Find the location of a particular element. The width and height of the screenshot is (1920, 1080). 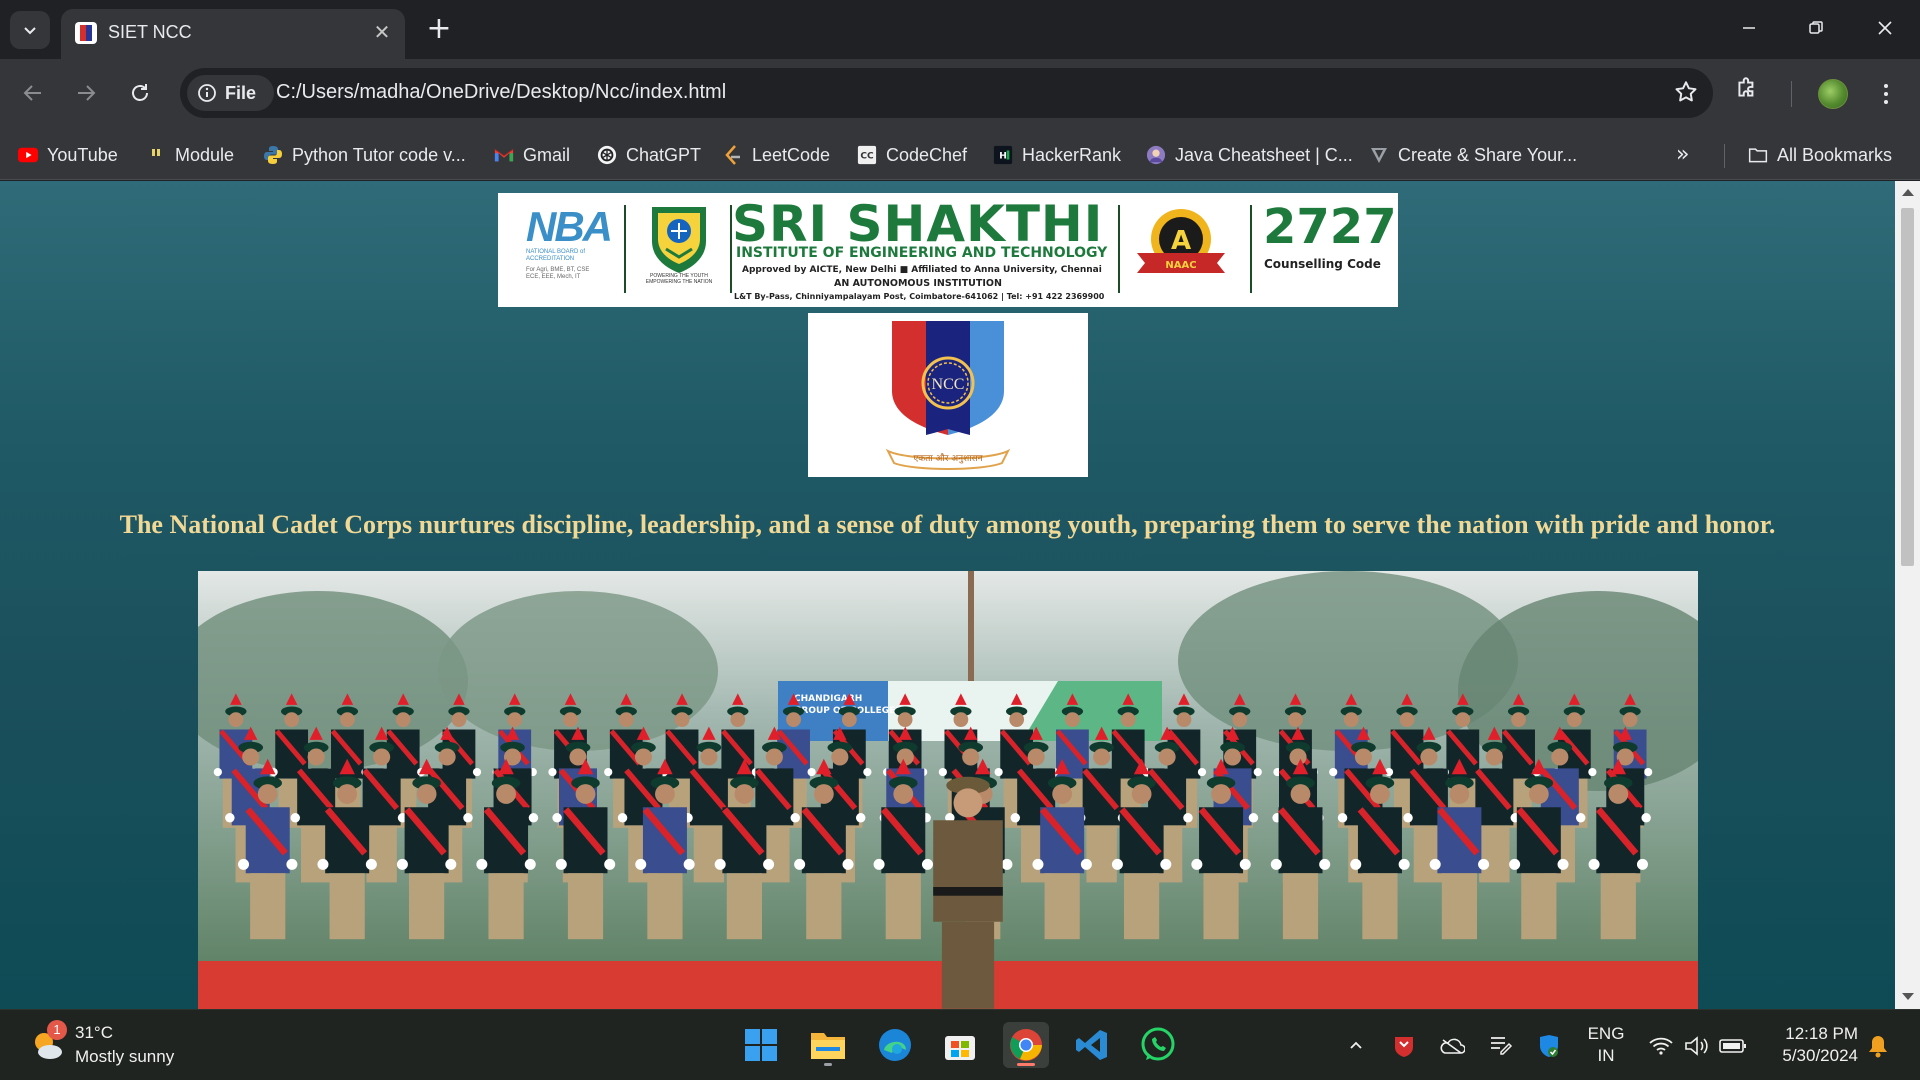

browser-menu-button is located at coordinates (1886, 94).